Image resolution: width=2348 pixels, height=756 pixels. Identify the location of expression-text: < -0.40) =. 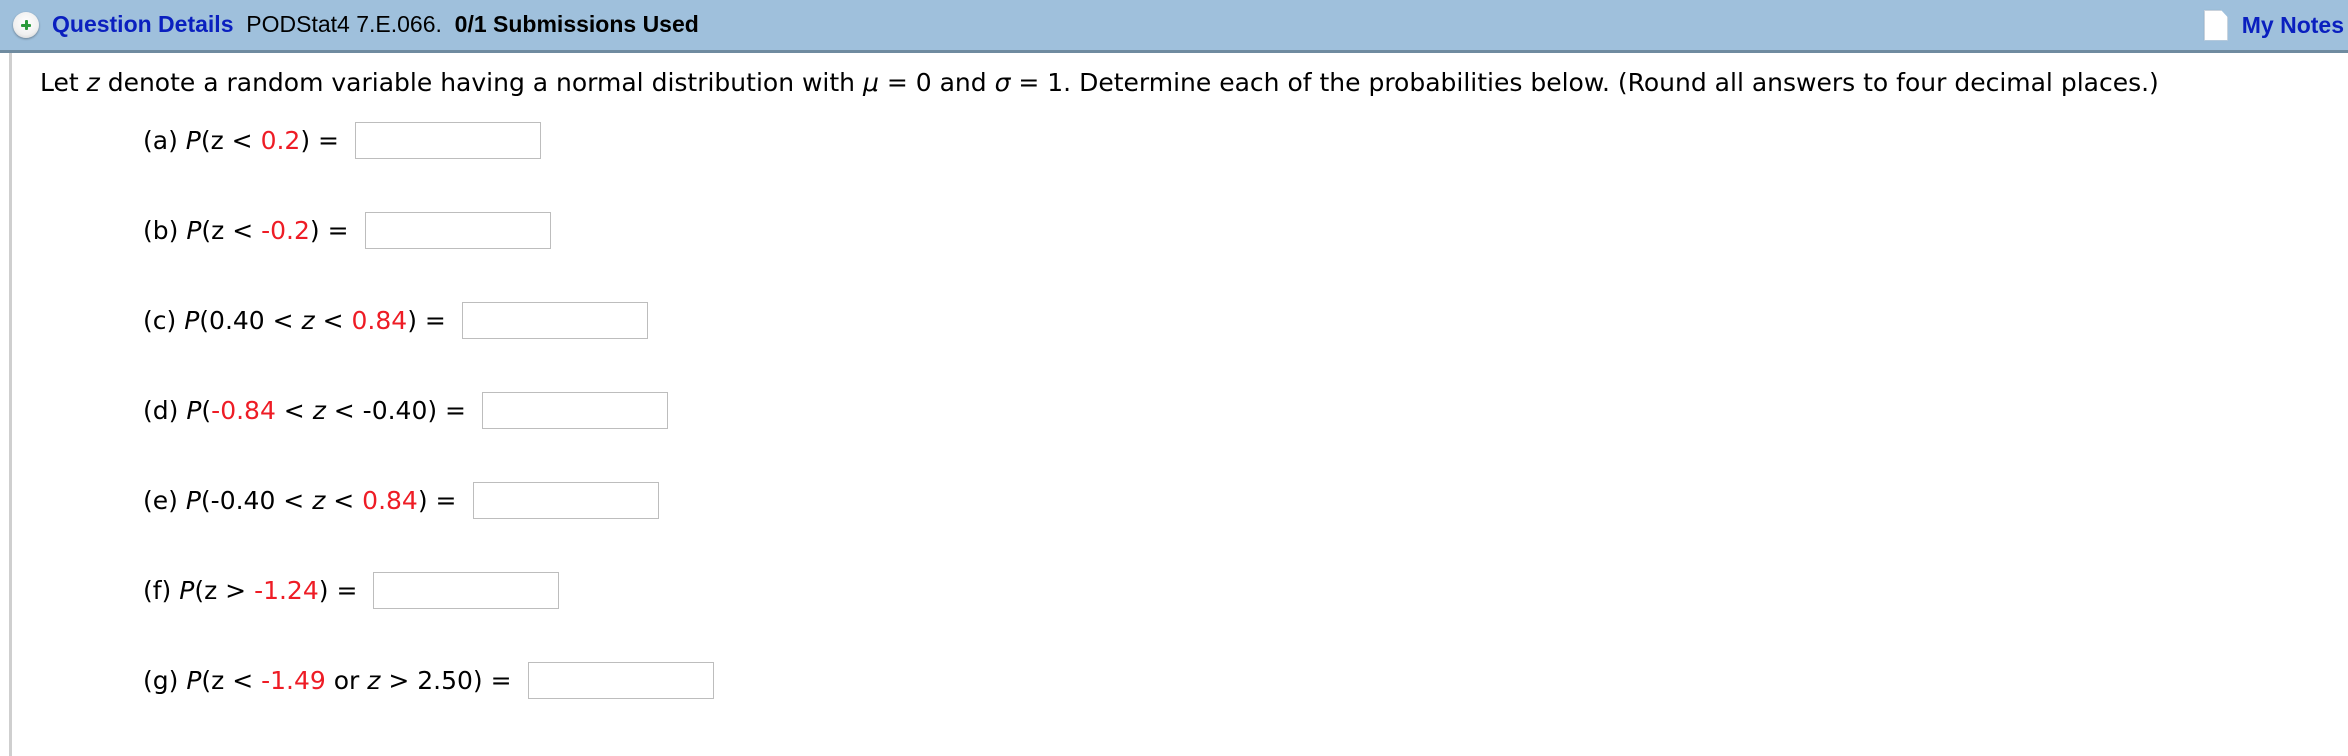
(396, 410).